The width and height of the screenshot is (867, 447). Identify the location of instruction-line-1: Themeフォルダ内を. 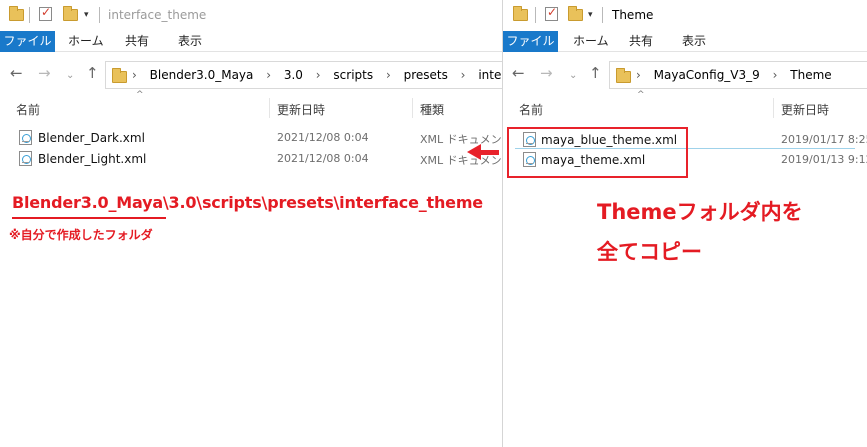
(700, 212).